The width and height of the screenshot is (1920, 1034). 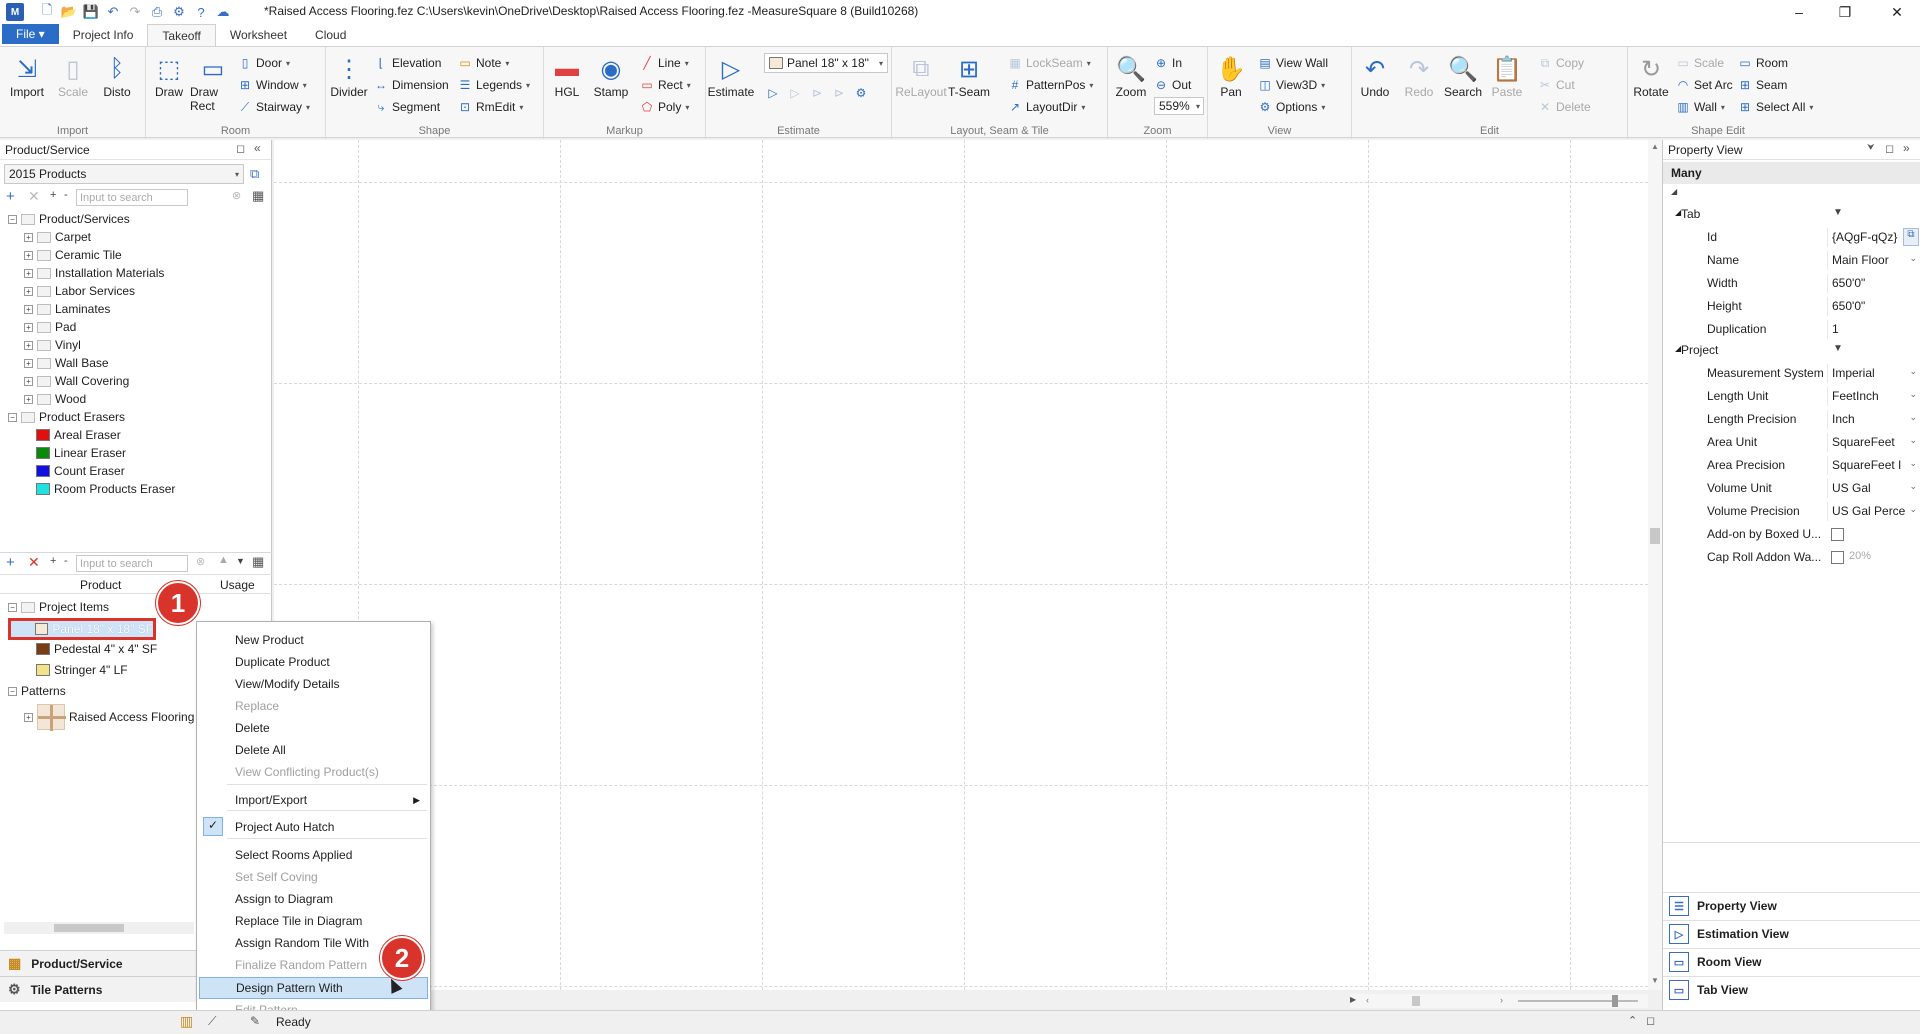 What do you see at coordinates (30, 34) in the screenshot?
I see `tab-file: File ▾` at bounding box center [30, 34].